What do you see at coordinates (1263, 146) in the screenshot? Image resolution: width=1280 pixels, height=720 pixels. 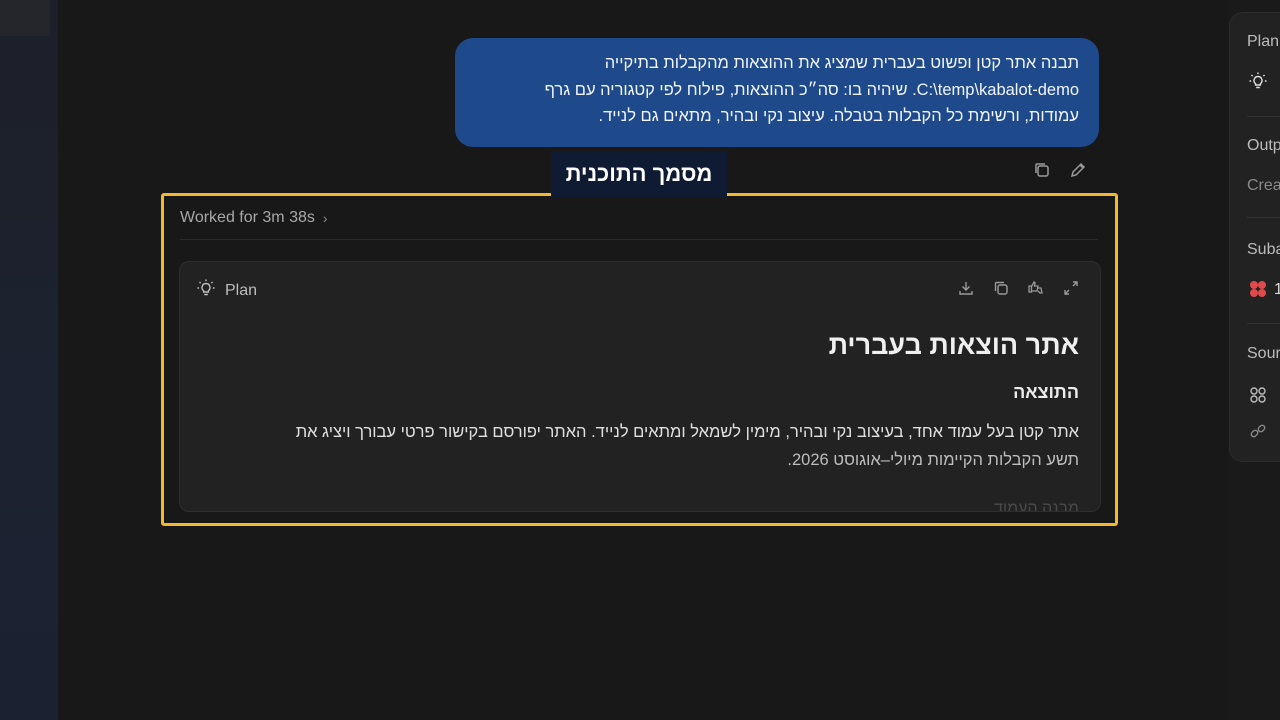 I see `panel-output-label: Outp` at bounding box center [1263, 146].